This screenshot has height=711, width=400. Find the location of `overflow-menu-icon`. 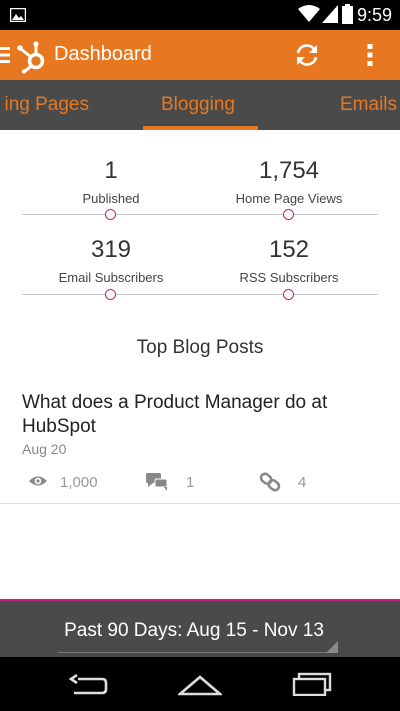

overflow-menu-icon is located at coordinates (370, 55).